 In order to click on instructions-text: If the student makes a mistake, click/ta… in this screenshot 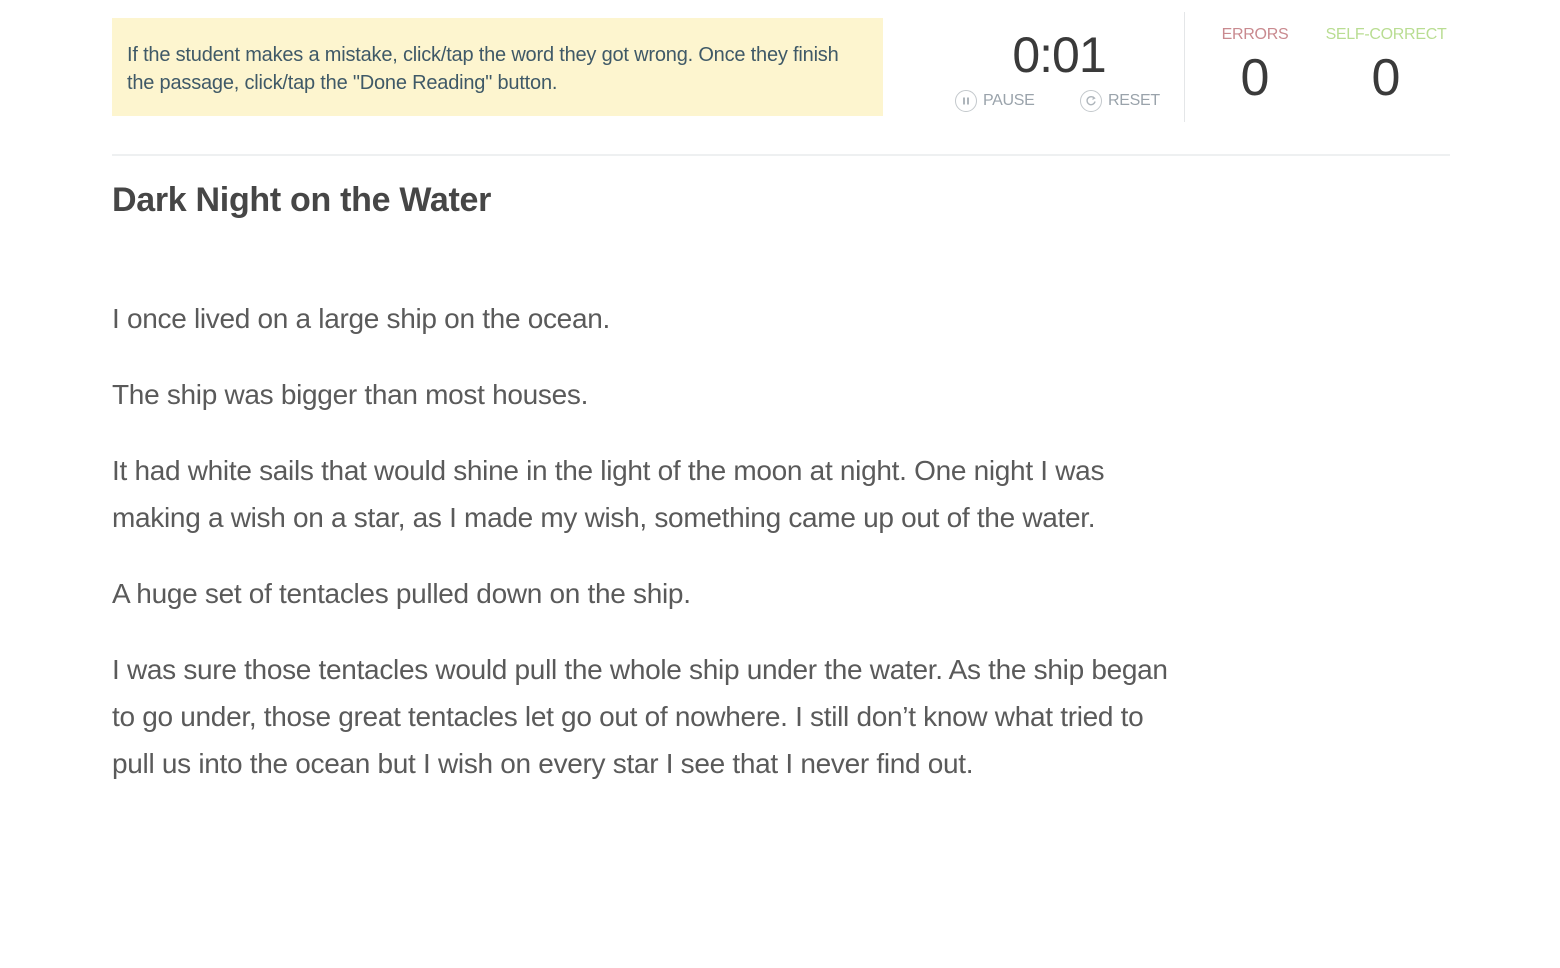, I will do `click(483, 69)`.